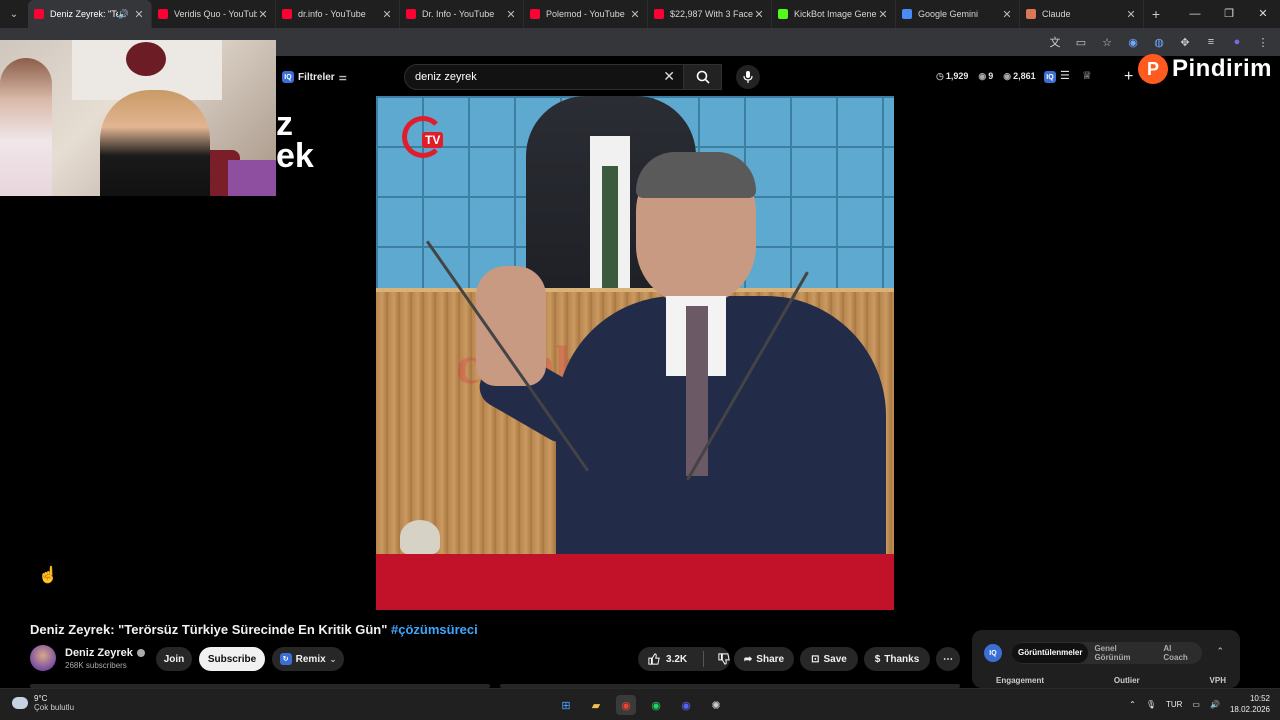 Image resolution: width=1280 pixels, height=720 pixels. Describe the element at coordinates (434, 629) in the screenshot. I see `video-hashtag: #çözümsüreci` at that location.